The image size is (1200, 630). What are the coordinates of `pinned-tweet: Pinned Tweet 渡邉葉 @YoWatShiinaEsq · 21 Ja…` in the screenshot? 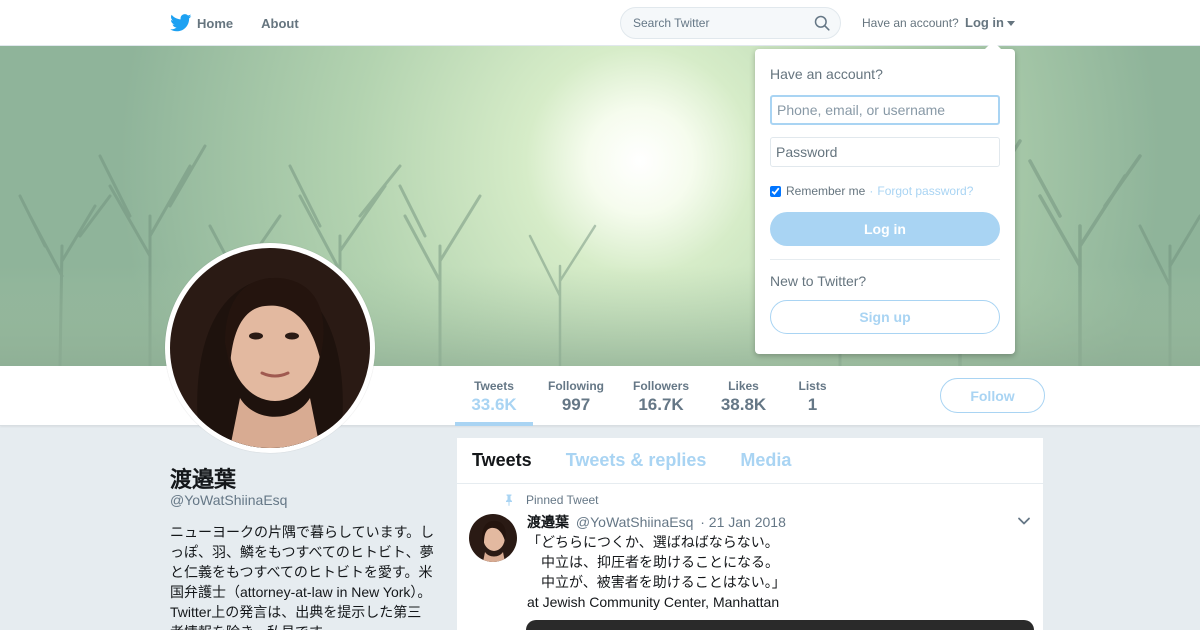 It's located at (750, 557).